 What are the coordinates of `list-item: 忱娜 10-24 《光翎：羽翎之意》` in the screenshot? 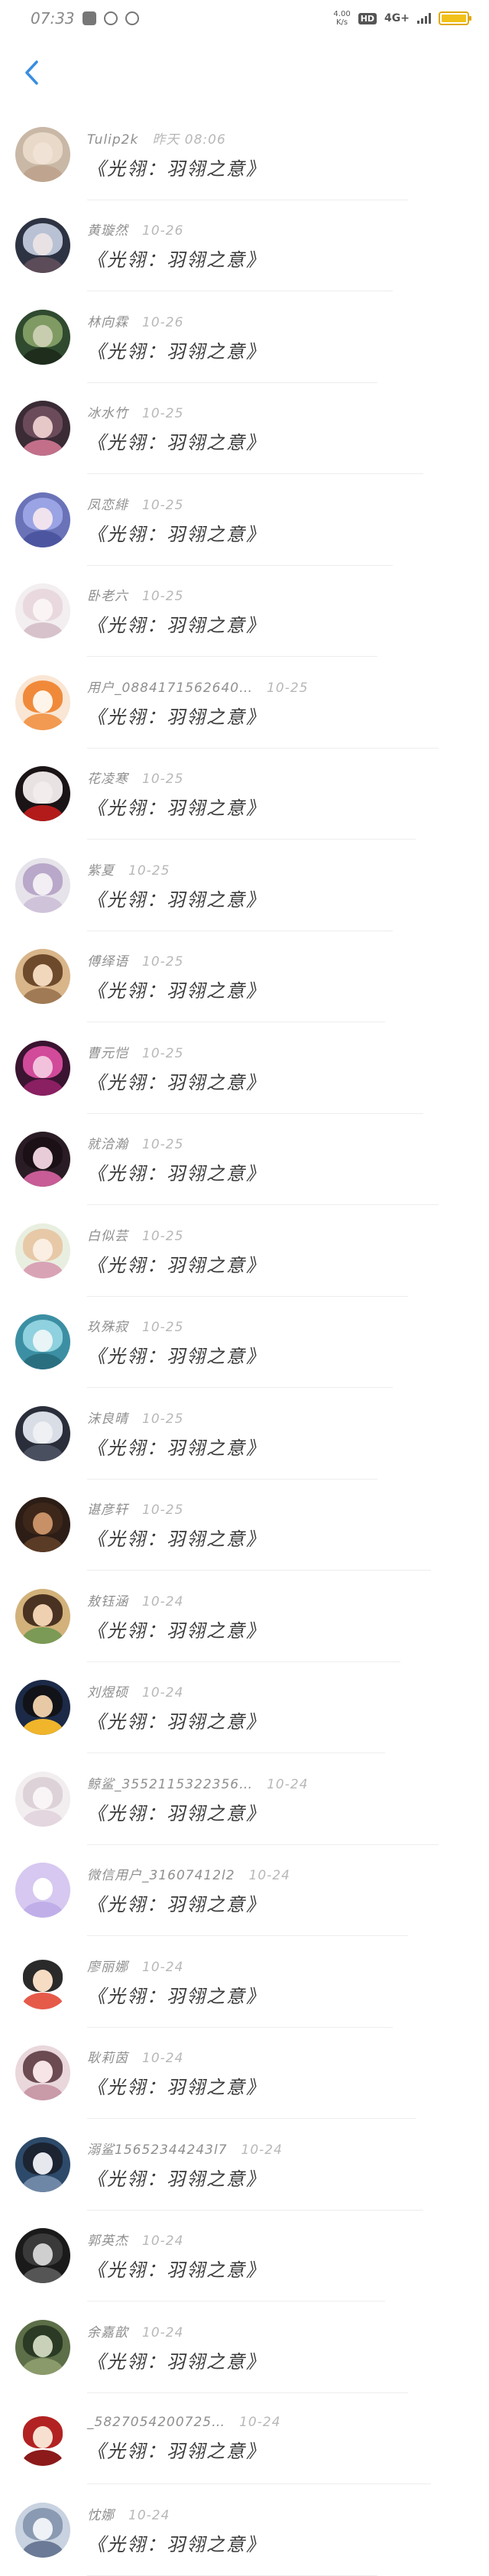 It's located at (244, 2530).